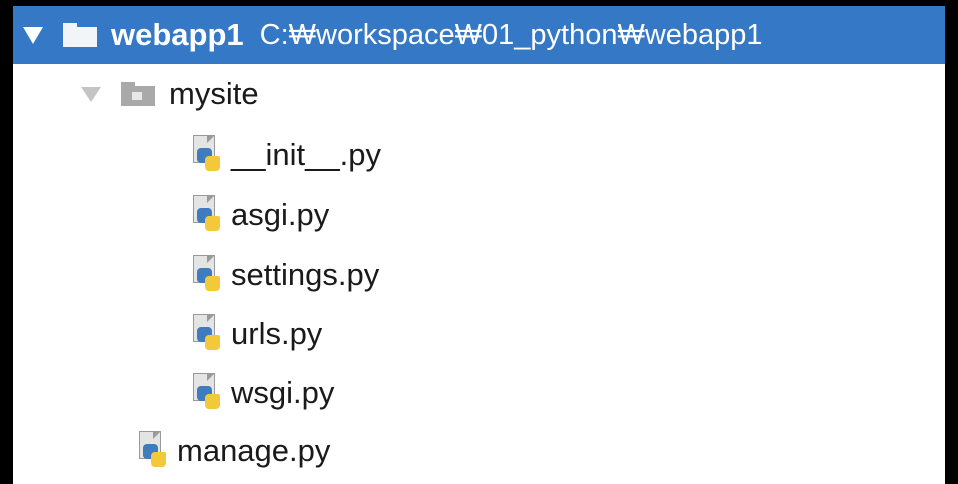  Describe the element at coordinates (479, 275) in the screenshot. I see `tree-row-file: settings.py` at that location.